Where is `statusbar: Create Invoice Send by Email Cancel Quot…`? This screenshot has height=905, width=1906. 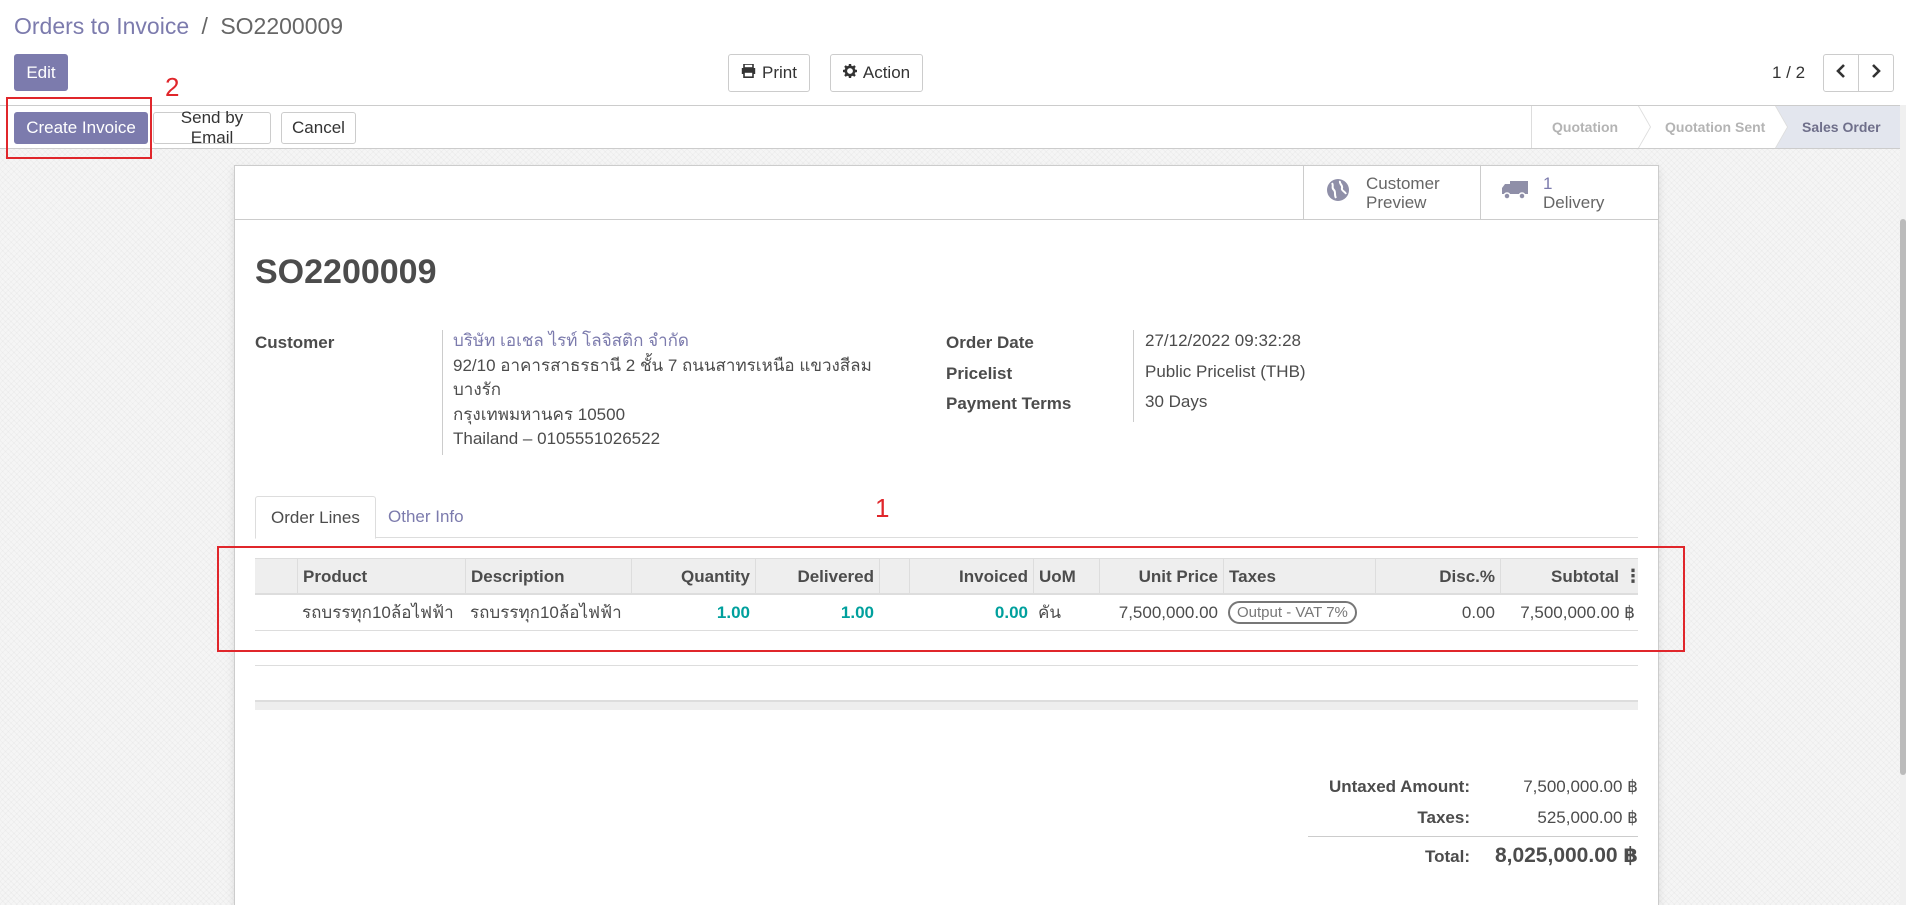
statusbar: Create Invoice Send by Email Cancel Quot… is located at coordinates (953, 127).